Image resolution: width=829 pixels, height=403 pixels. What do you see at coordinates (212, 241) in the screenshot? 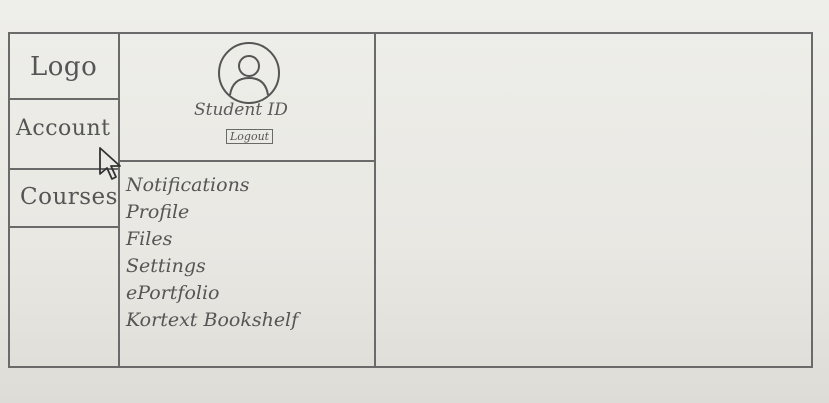
I see `menu-item-files: Files` at bounding box center [212, 241].